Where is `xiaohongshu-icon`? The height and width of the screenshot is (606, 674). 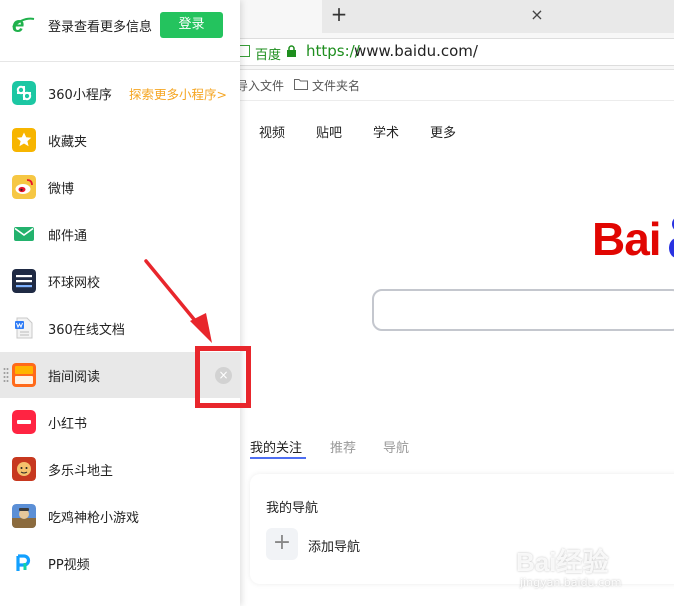 xiaohongshu-icon is located at coordinates (24, 422).